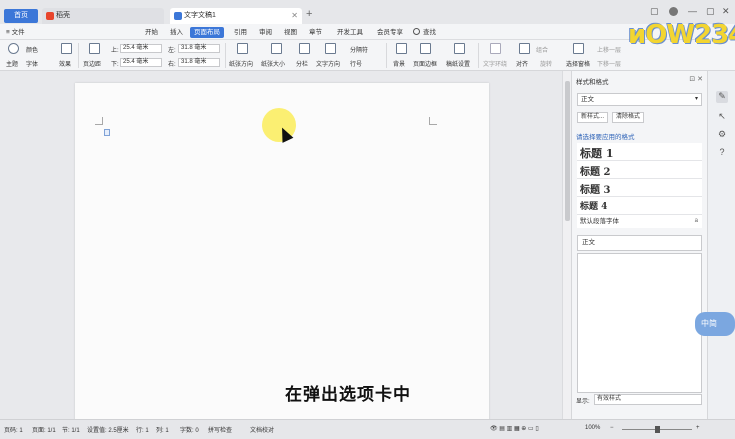 The height and width of the screenshot is (439, 735). Describe the element at coordinates (92, 63) in the screenshot. I see `margins-button: 页边距` at that location.